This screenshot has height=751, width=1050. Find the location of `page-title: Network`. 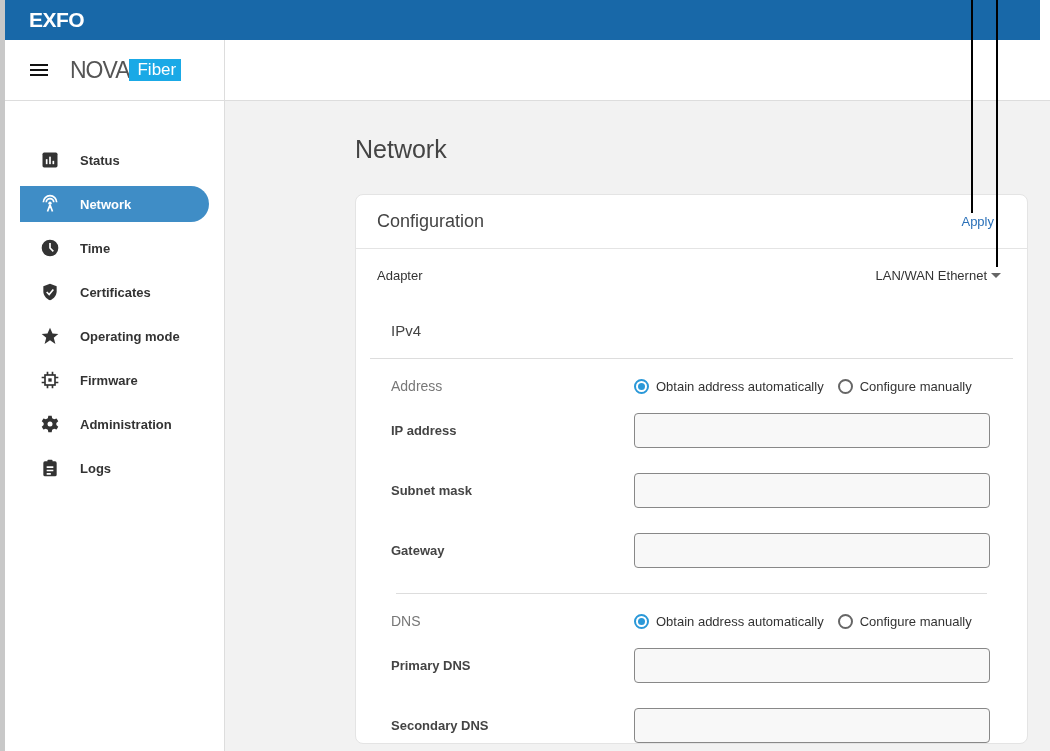

page-title: Network is located at coordinates (401, 149).